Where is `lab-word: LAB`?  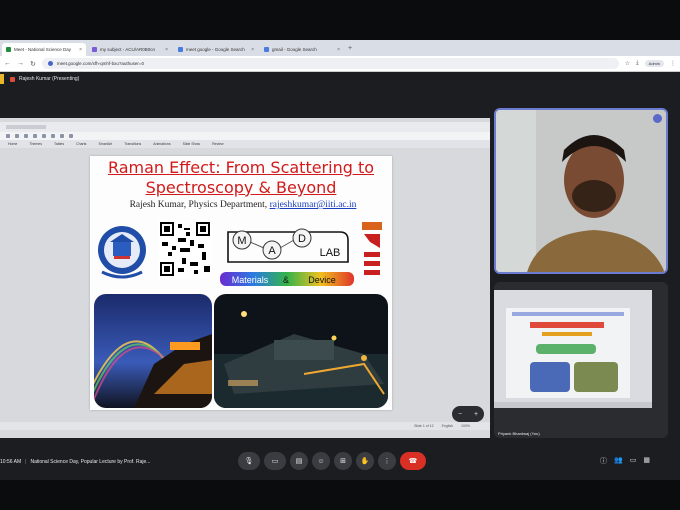
lab-word: LAB is located at coordinates (330, 253).